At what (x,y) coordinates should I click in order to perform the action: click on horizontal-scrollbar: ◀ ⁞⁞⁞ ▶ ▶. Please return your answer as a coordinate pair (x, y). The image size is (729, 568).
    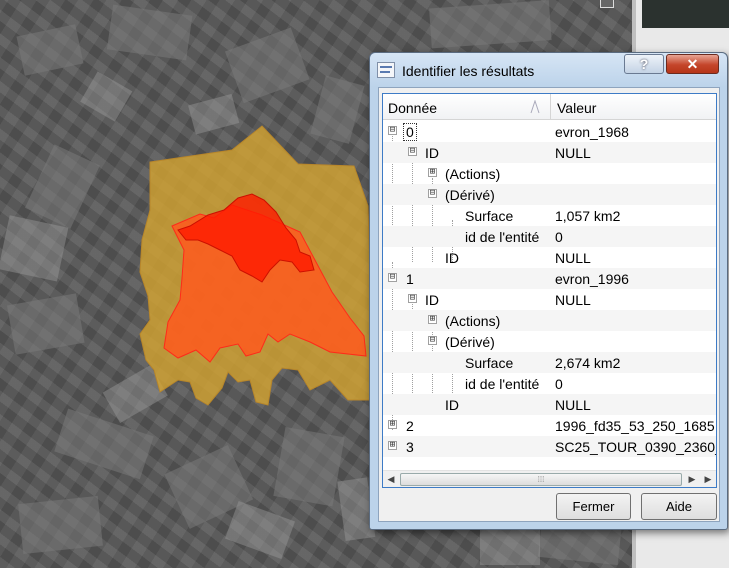
    Looking at the image, I should click on (549, 478).